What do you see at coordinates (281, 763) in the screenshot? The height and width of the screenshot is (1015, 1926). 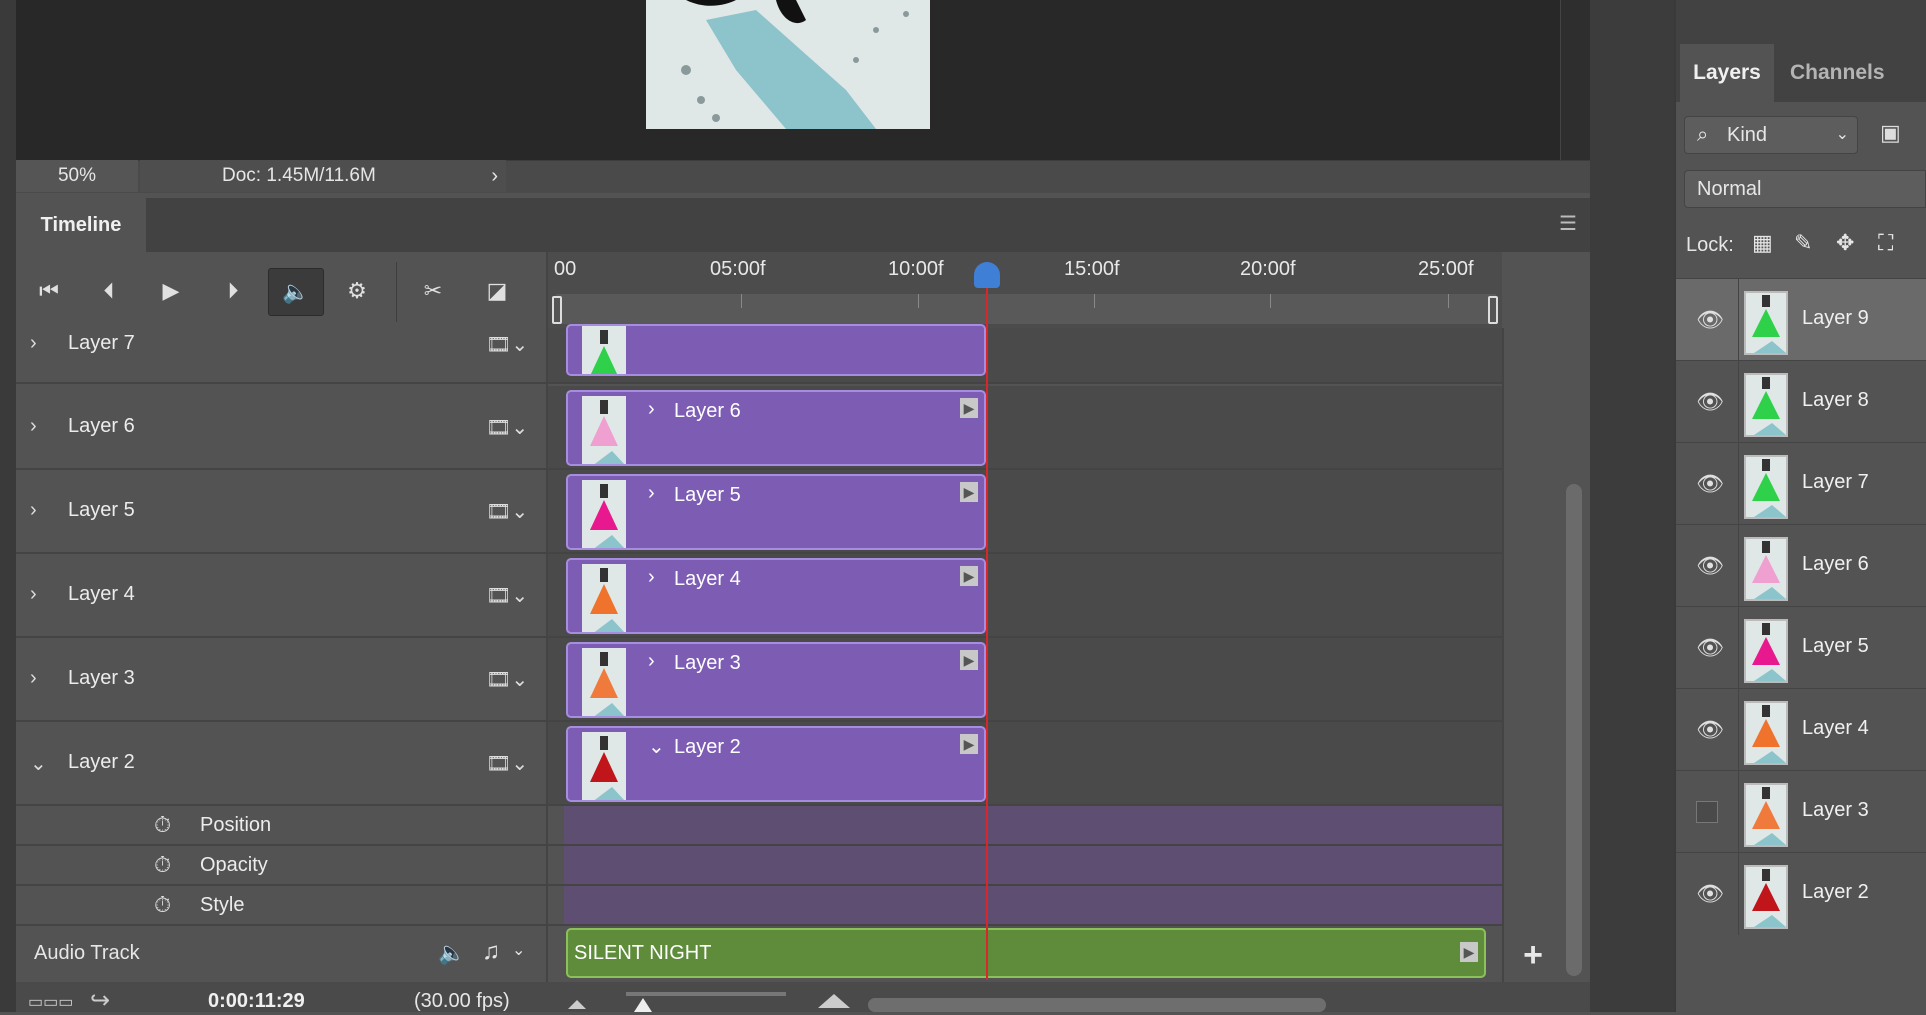 I see `track-header: ⌄ Layer 2 🎞⌄` at bounding box center [281, 763].